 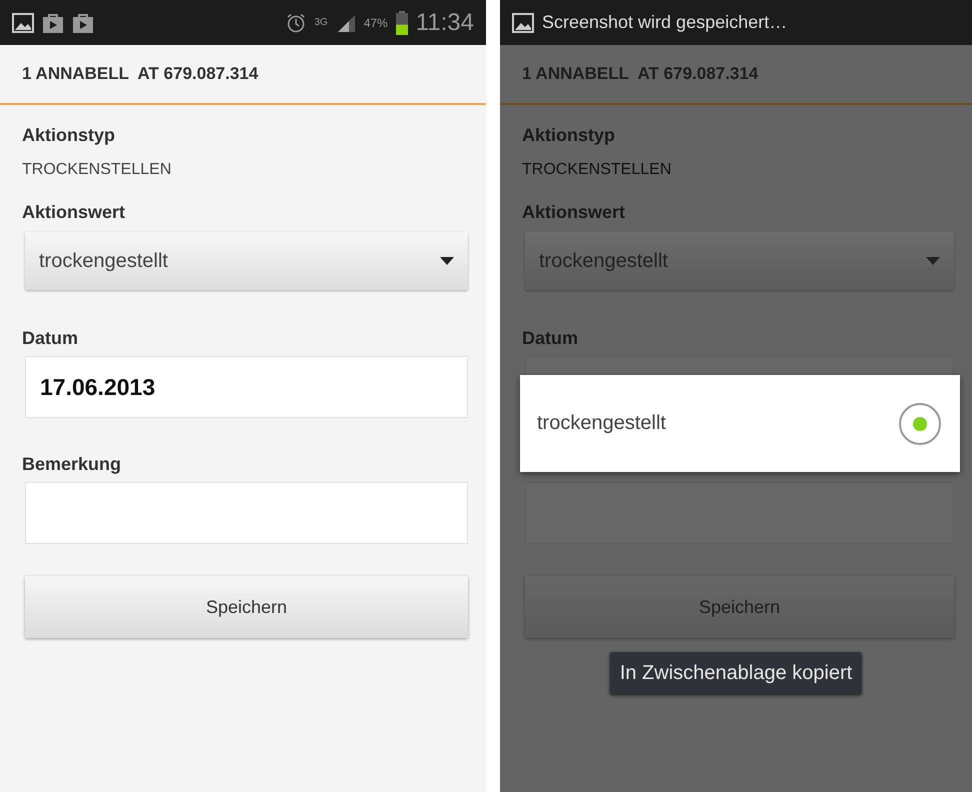 What do you see at coordinates (246, 387) in the screenshot?
I see `input-field: 17.06.2013` at bounding box center [246, 387].